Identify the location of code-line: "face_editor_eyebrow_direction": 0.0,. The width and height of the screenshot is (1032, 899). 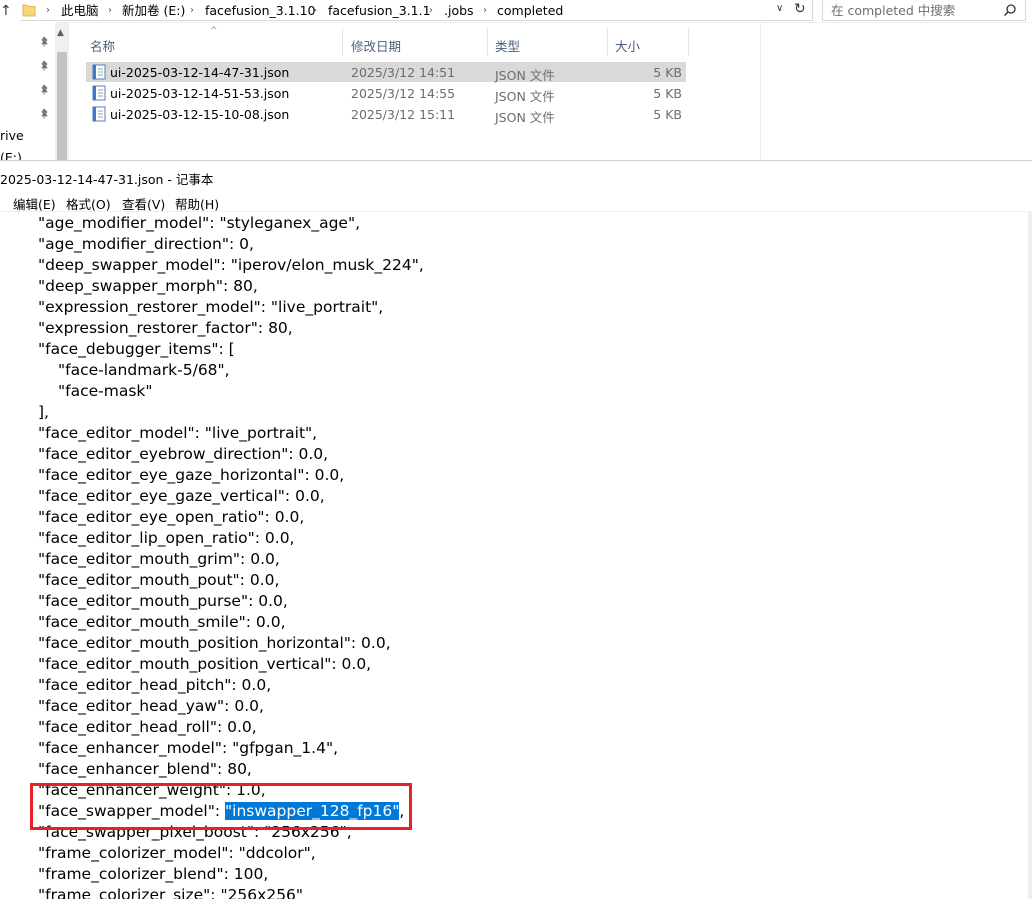
(183, 454).